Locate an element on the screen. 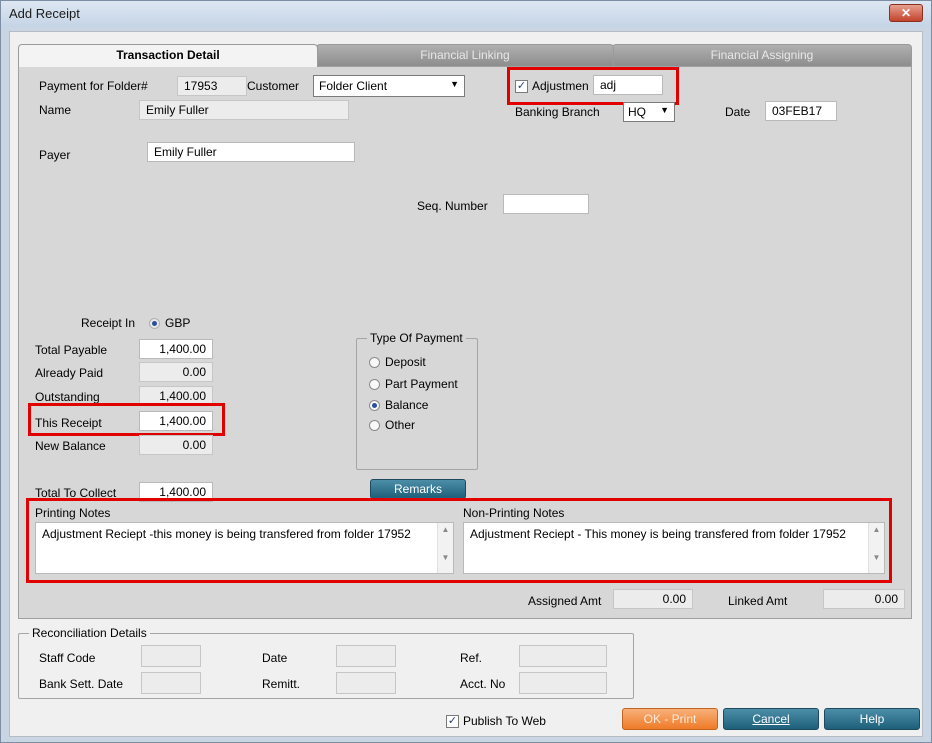  payer-label: Payer is located at coordinates (55, 155).